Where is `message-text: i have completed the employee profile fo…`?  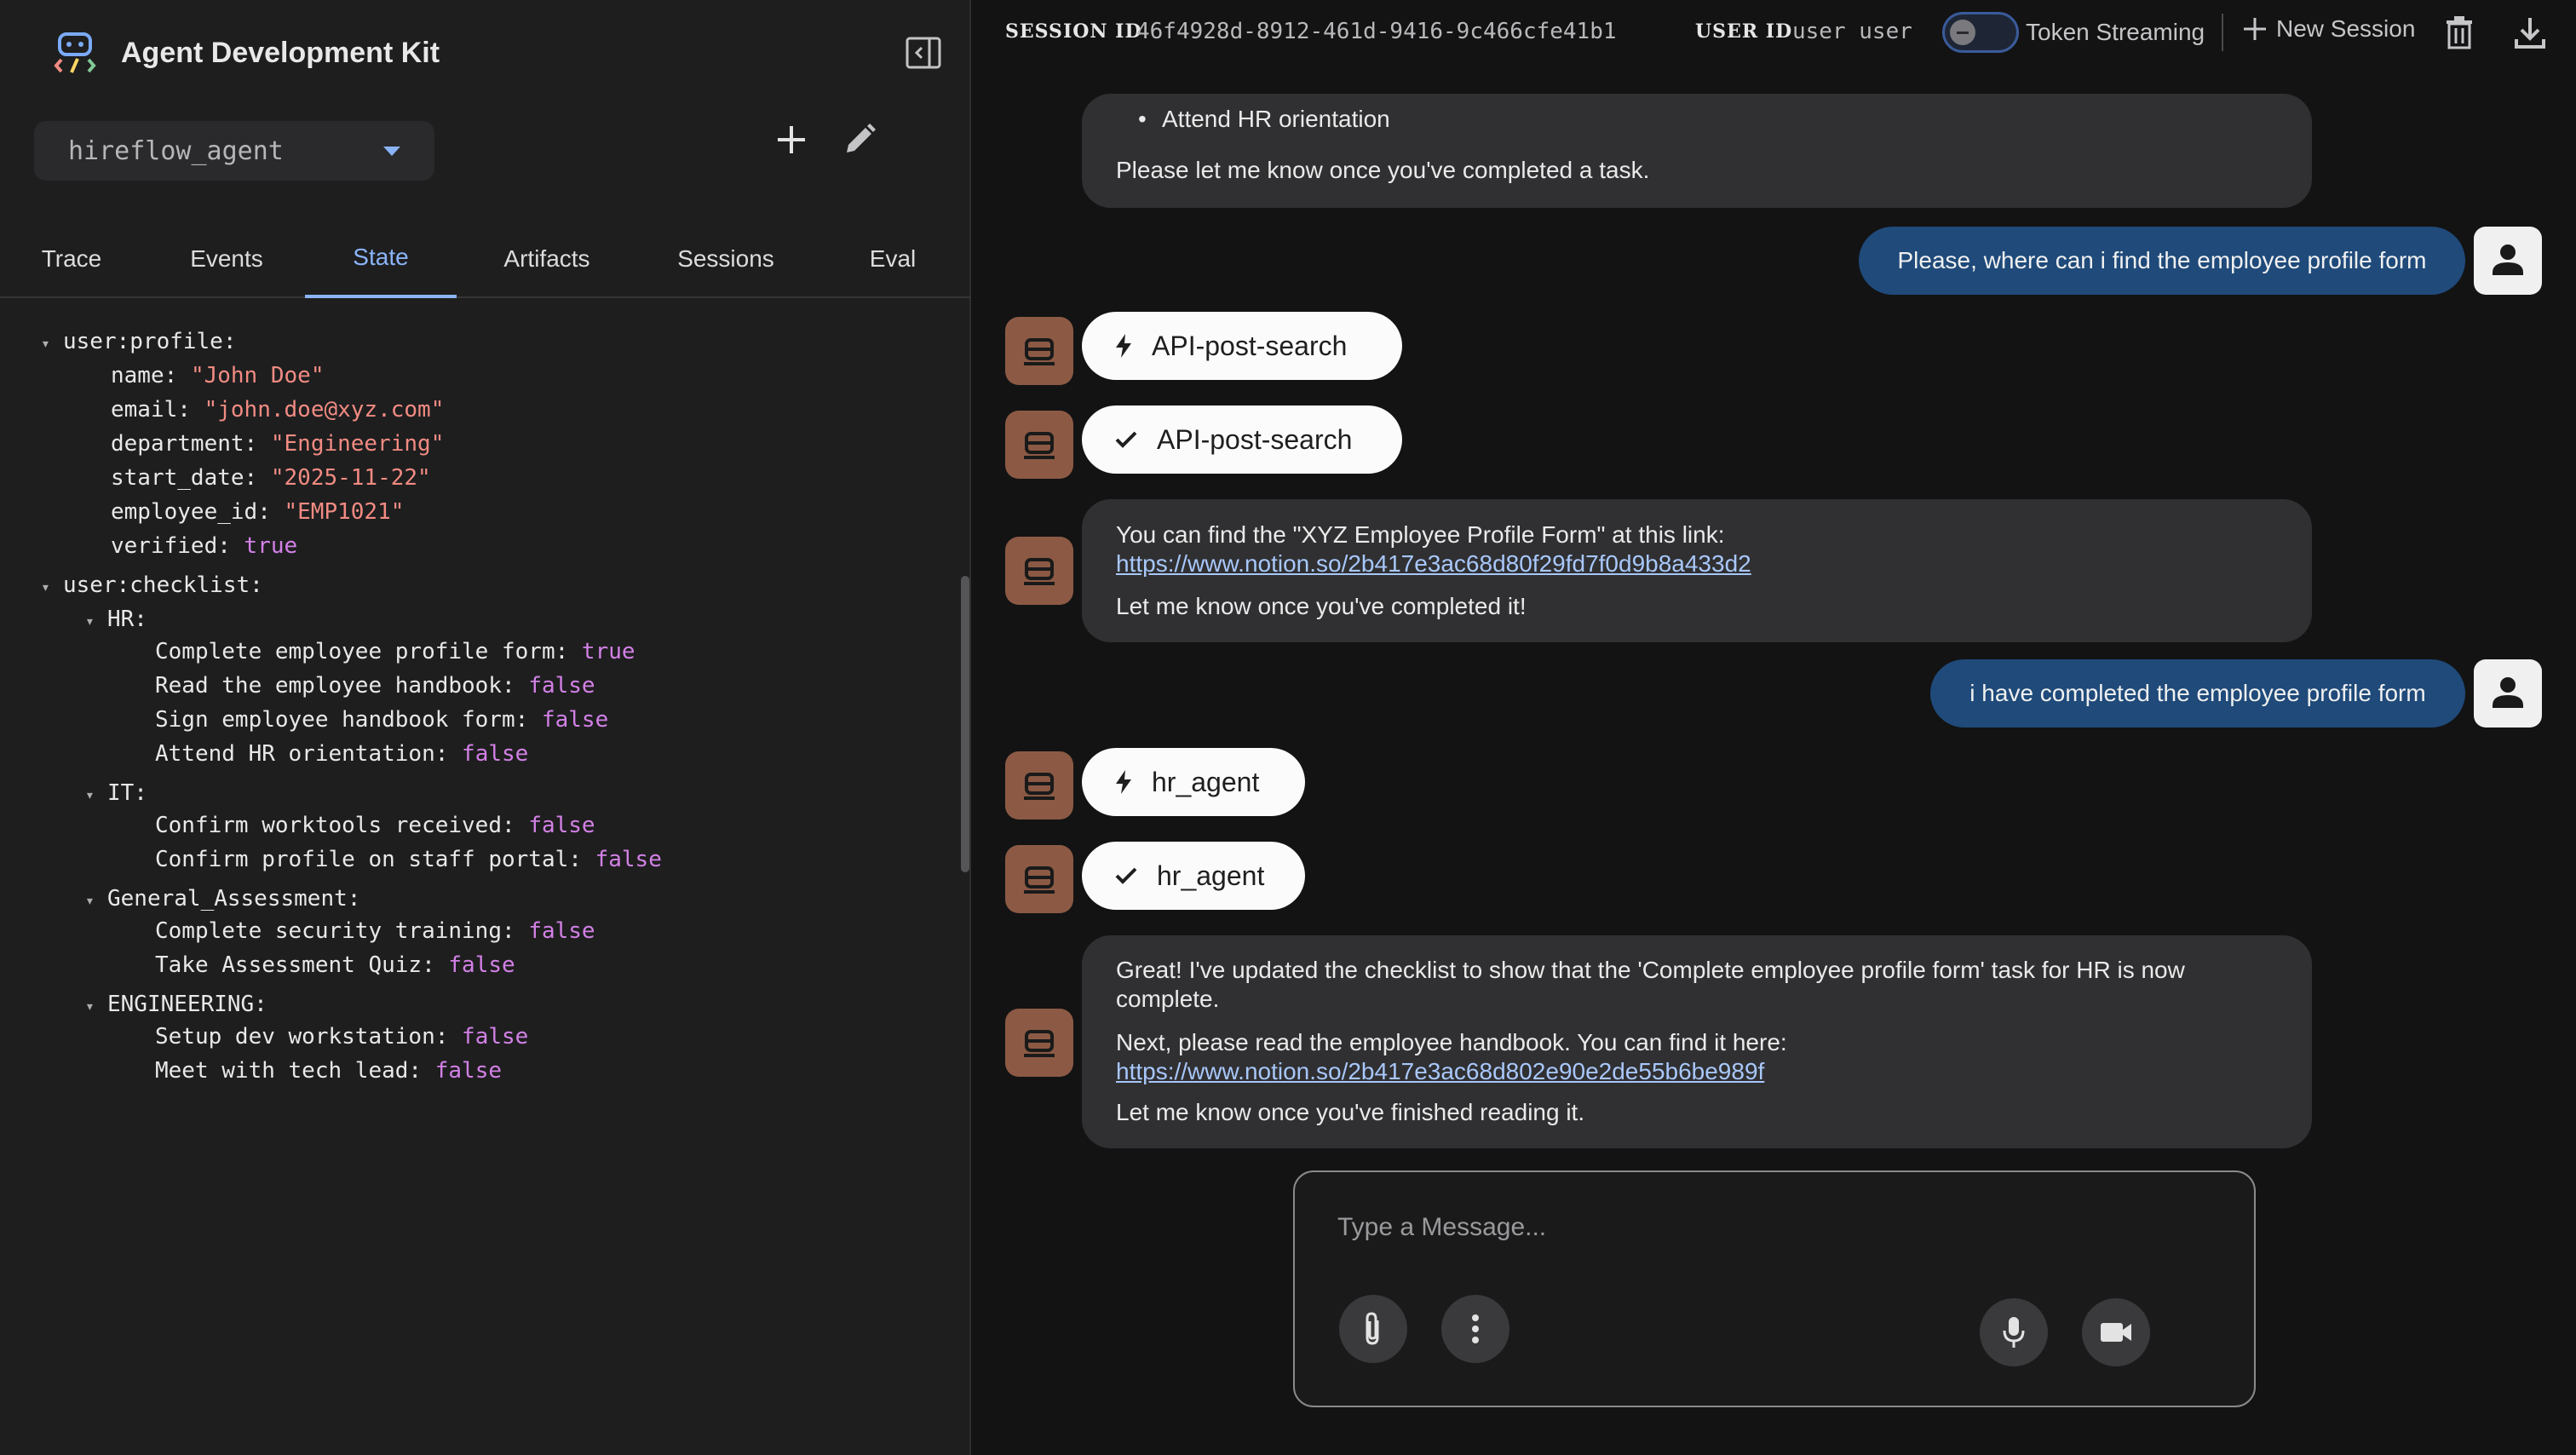 message-text: i have completed the employee profile fo… is located at coordinates (2197, 693).